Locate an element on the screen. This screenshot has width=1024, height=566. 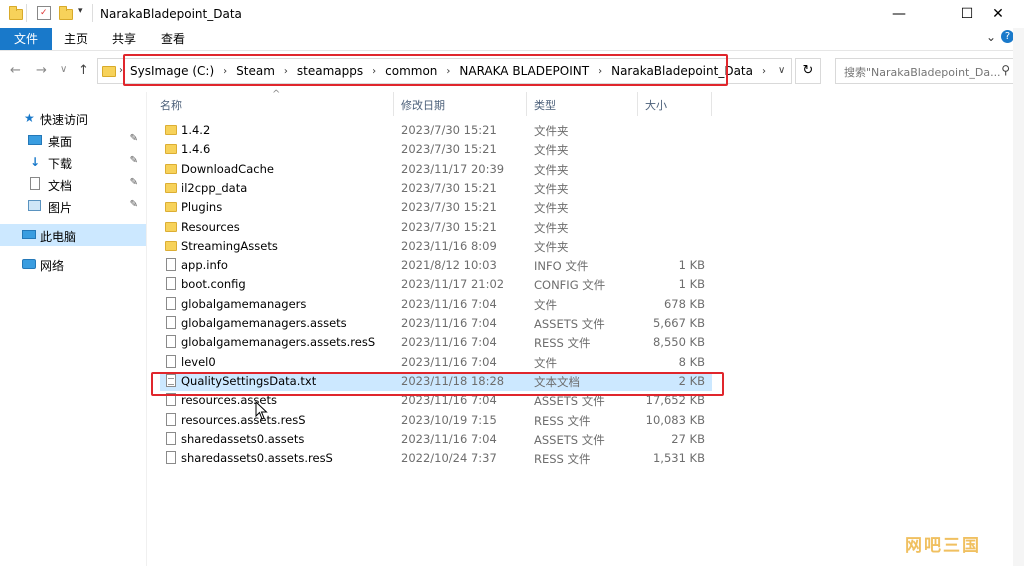
address-highlight-box is located at coordinates (425, 70).